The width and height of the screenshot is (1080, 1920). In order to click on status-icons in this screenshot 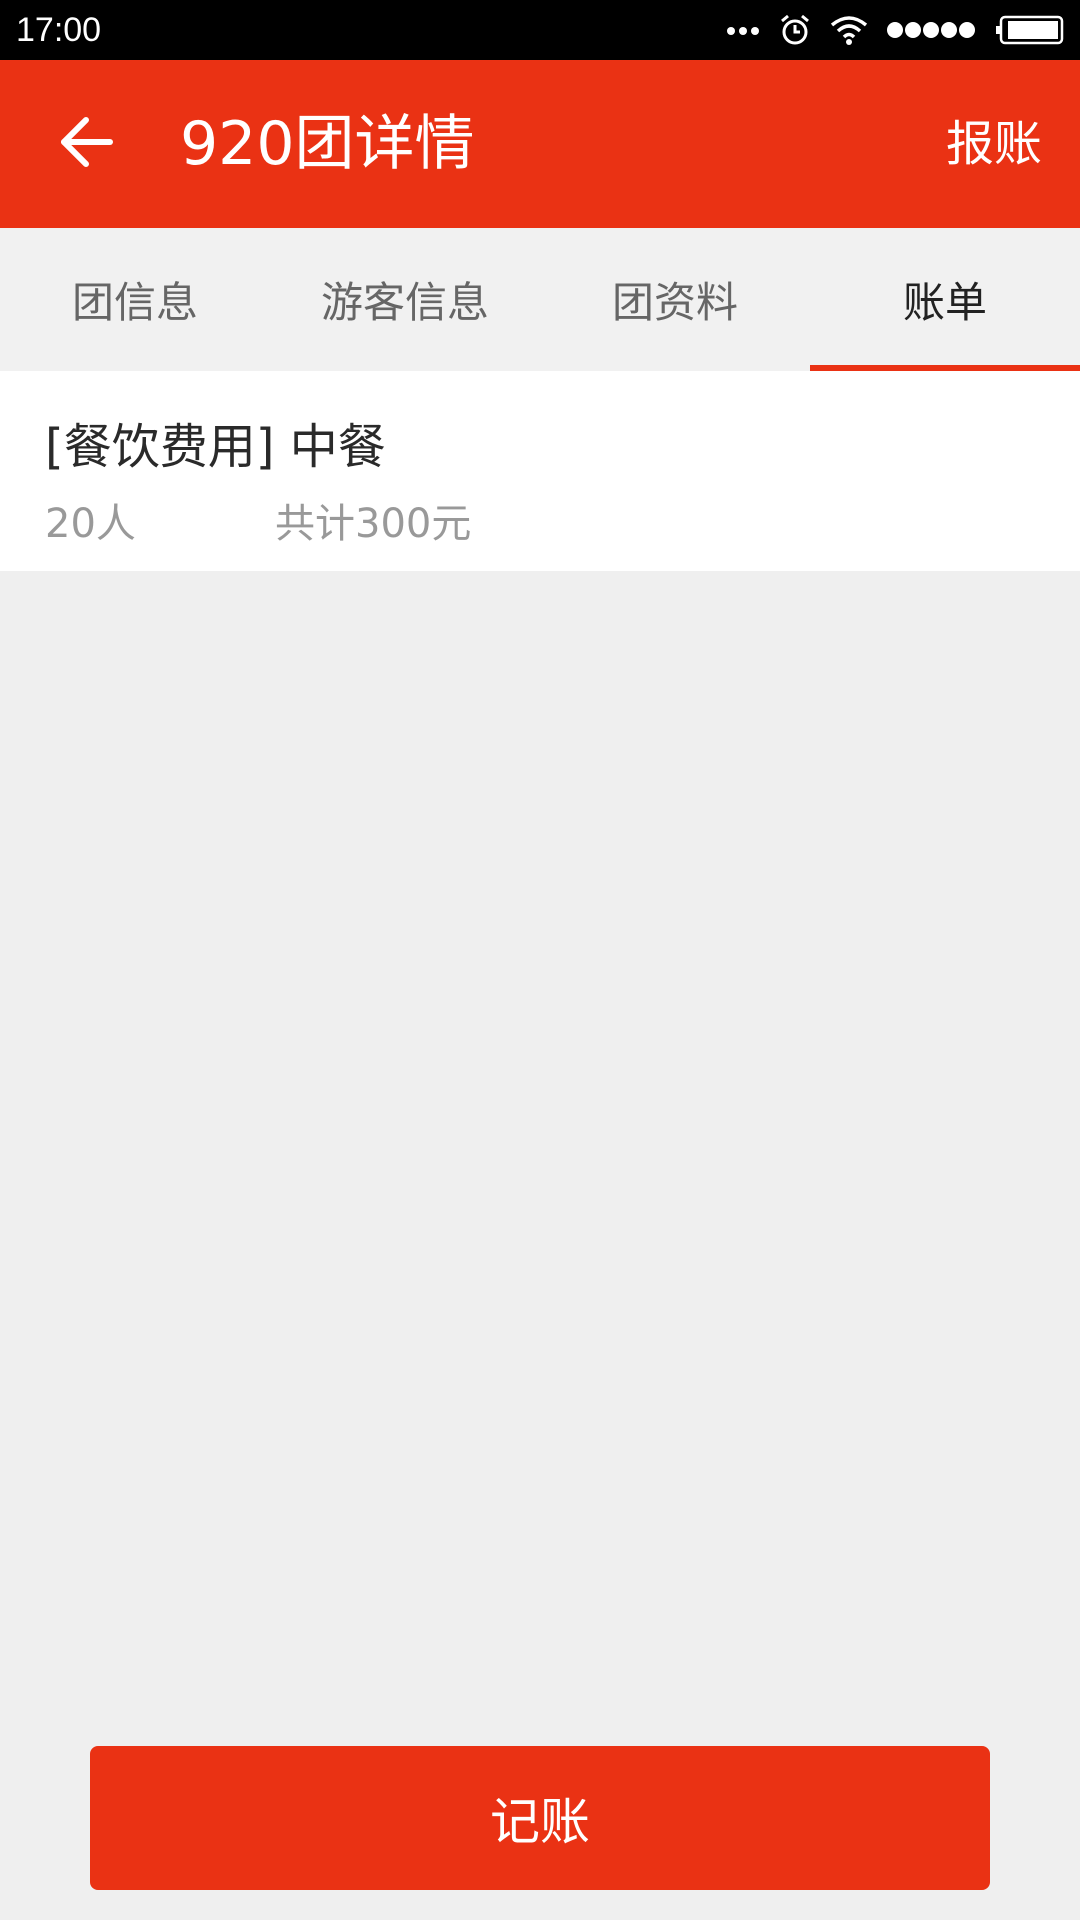, I will do `click(895, 30)`.